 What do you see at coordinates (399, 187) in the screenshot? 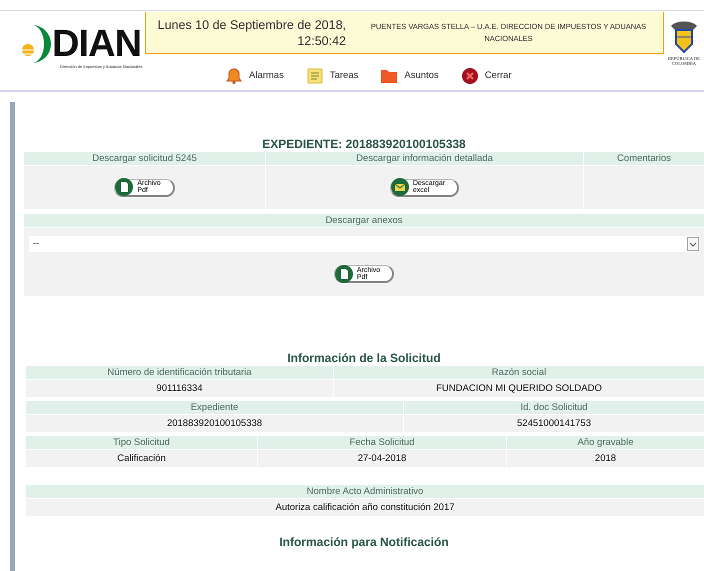
I see `spreadsheet-icon` at bounding box center [399, 187].